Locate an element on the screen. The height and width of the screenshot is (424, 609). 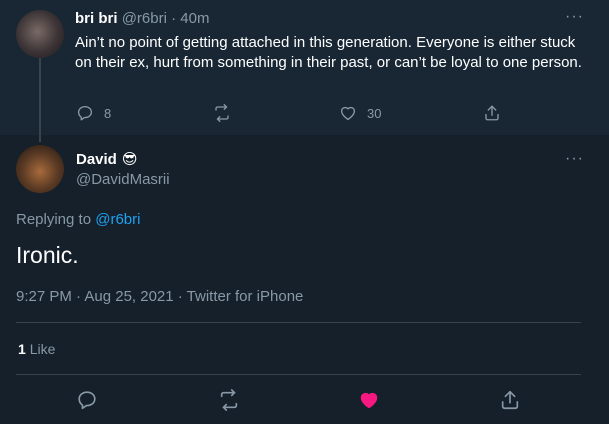
like-button: 30 is located at coordinates (360, 113).